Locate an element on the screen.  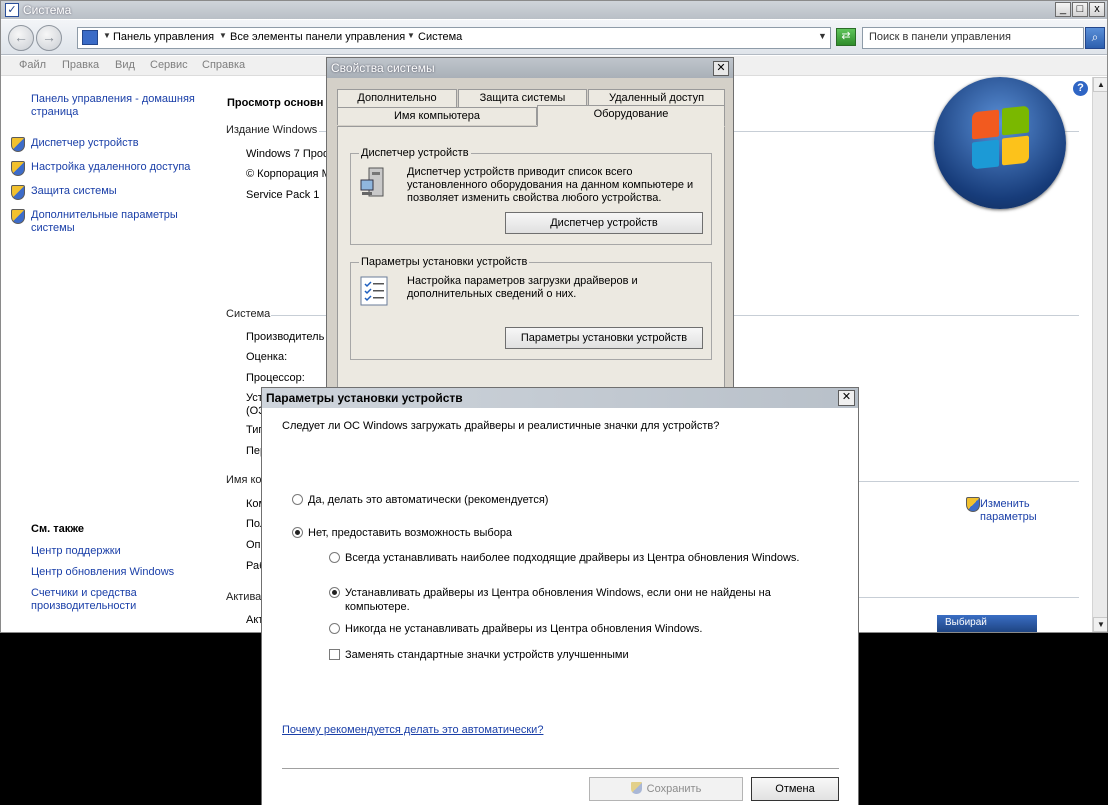
control-panel-icon is located at coordinates (90, 37).